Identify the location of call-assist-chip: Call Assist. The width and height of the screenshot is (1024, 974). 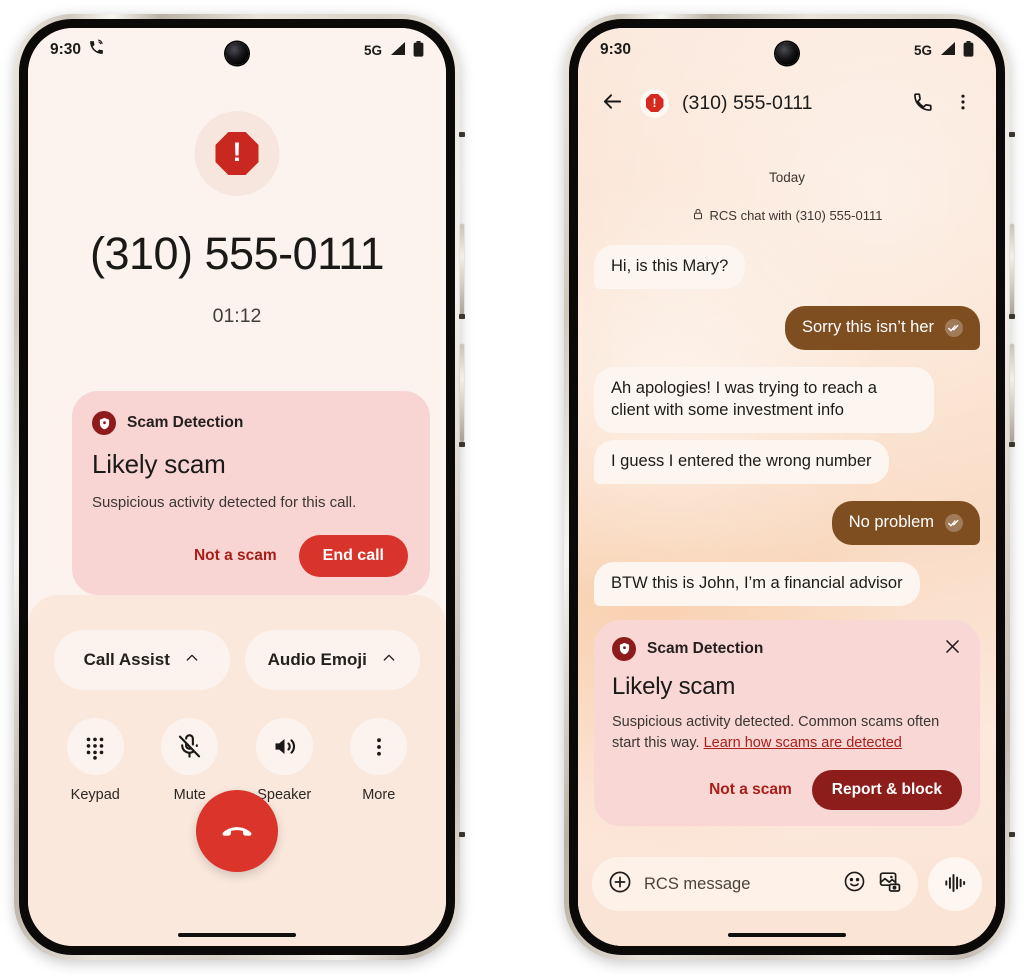
(142, 660).